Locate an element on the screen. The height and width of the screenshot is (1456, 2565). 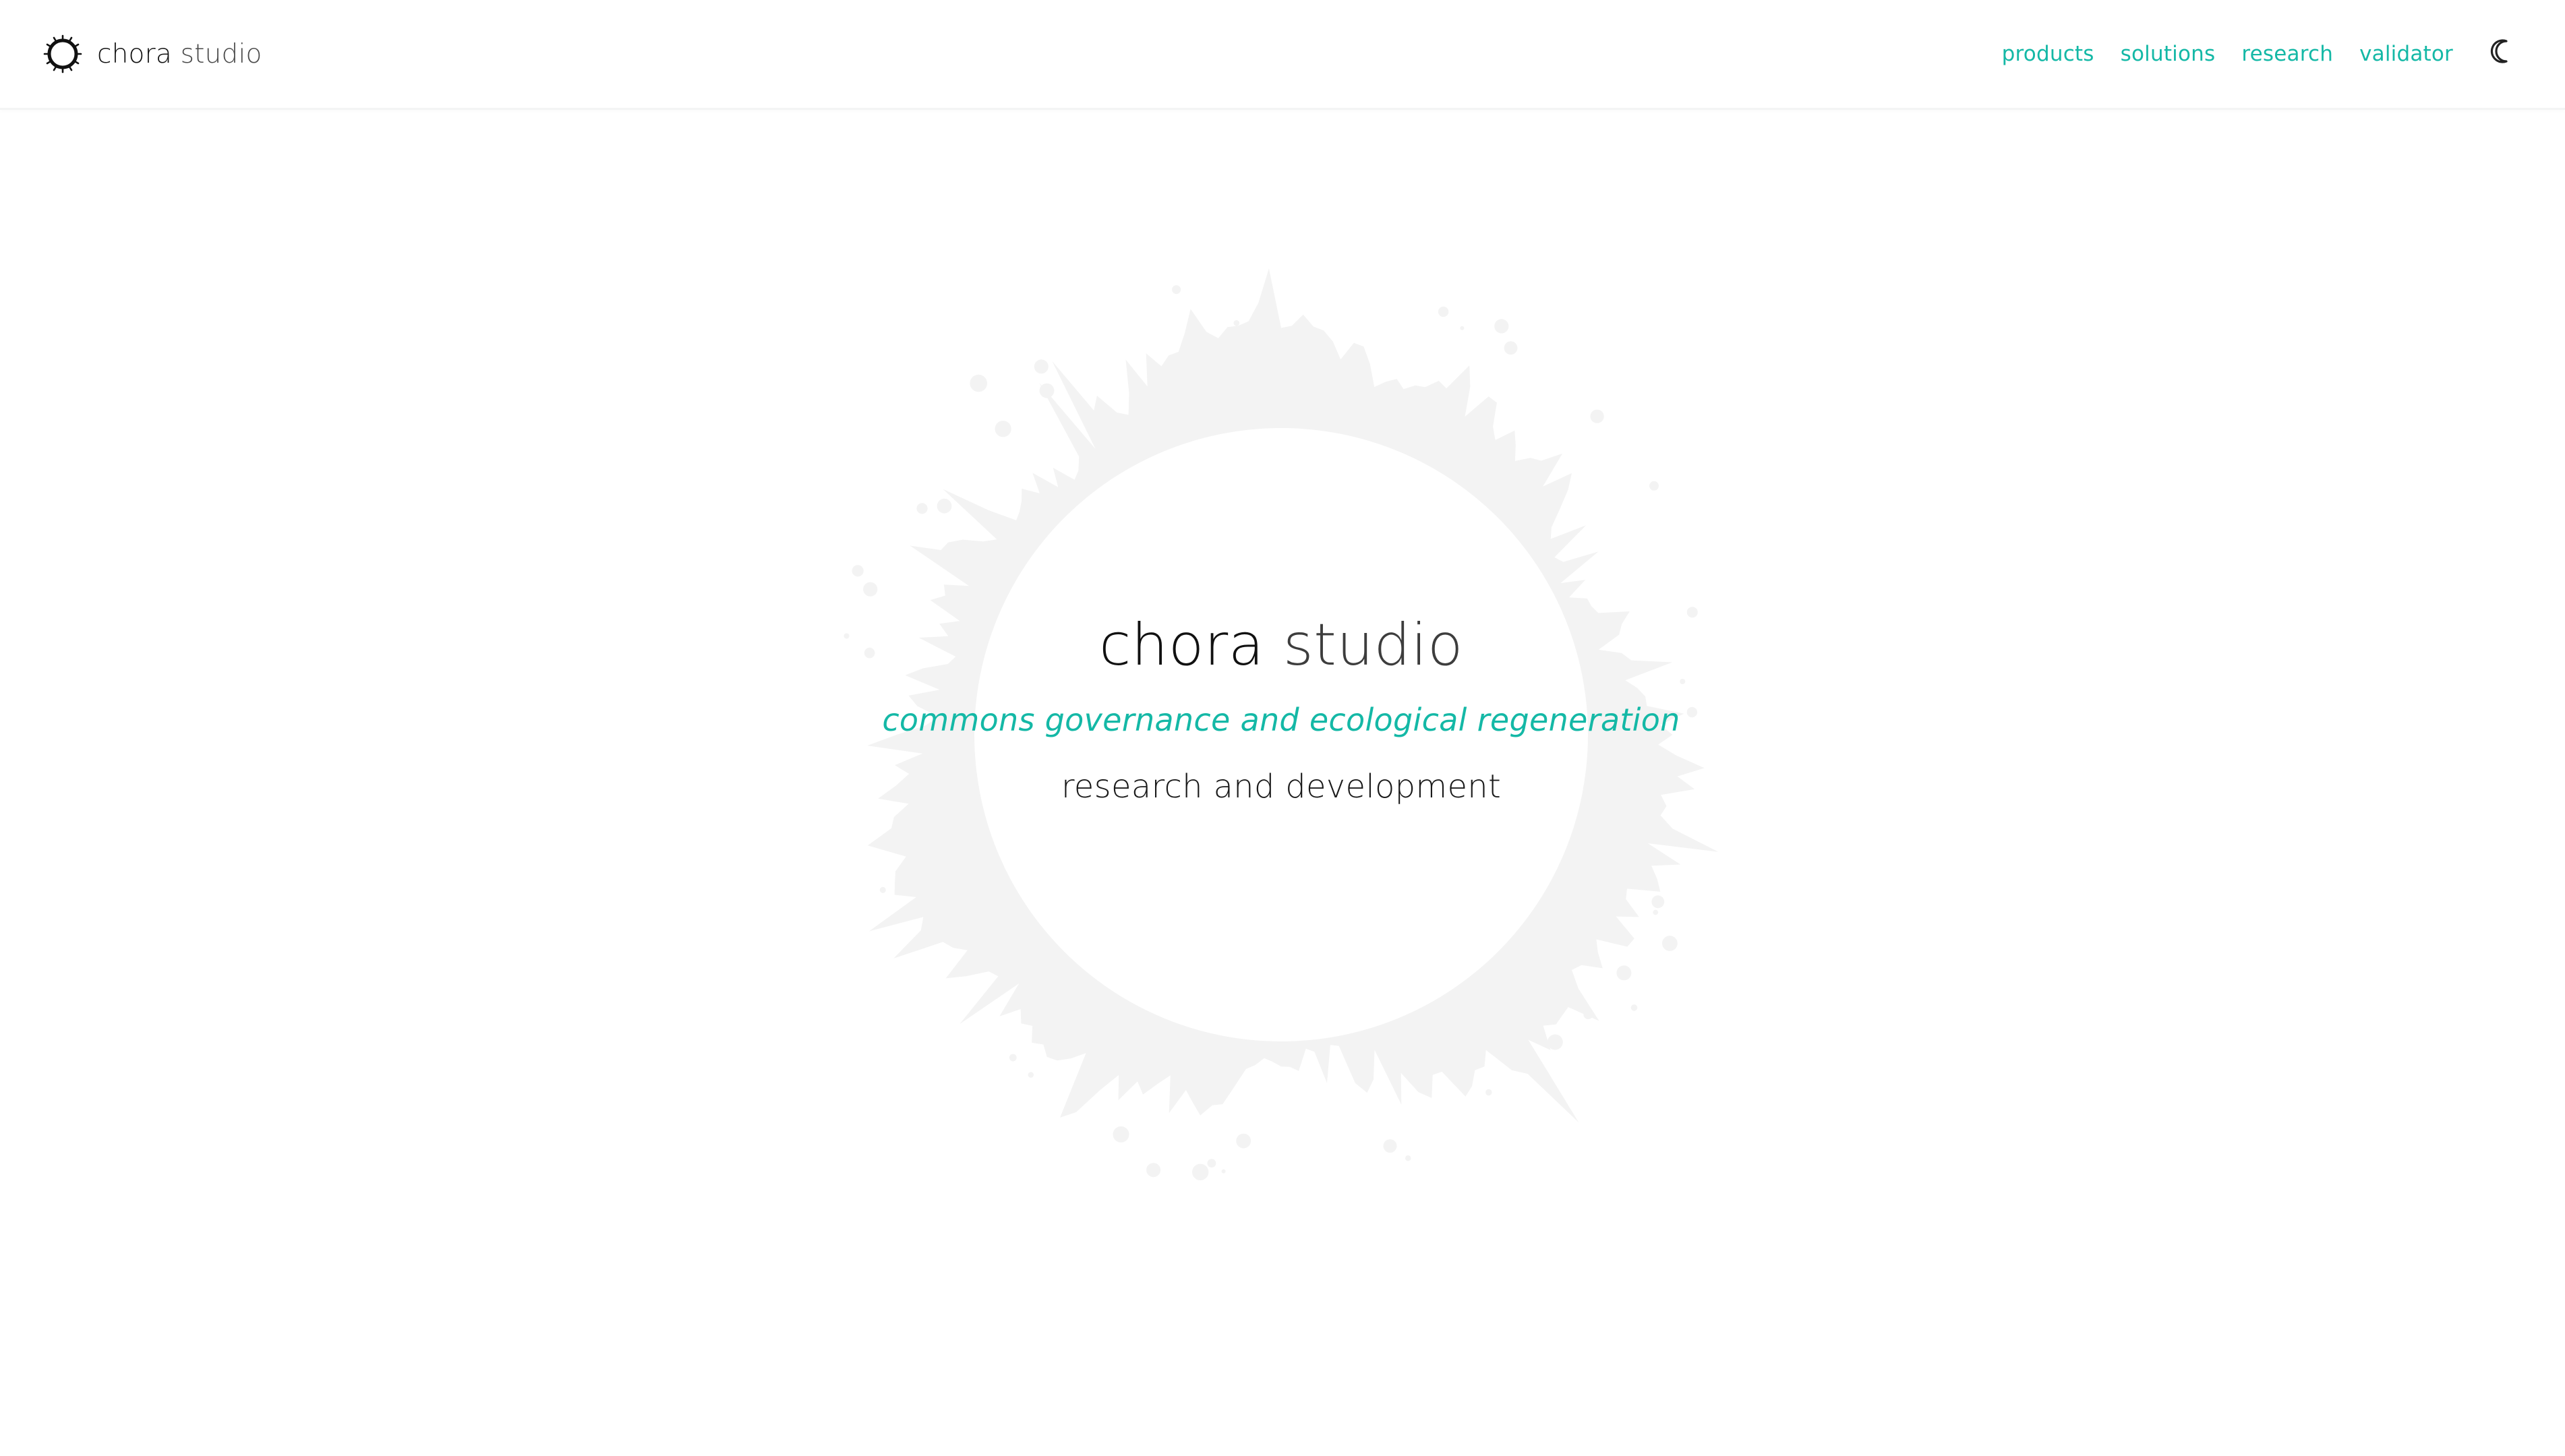
hero-title-first: chora is located at coordinates (1181, 645).